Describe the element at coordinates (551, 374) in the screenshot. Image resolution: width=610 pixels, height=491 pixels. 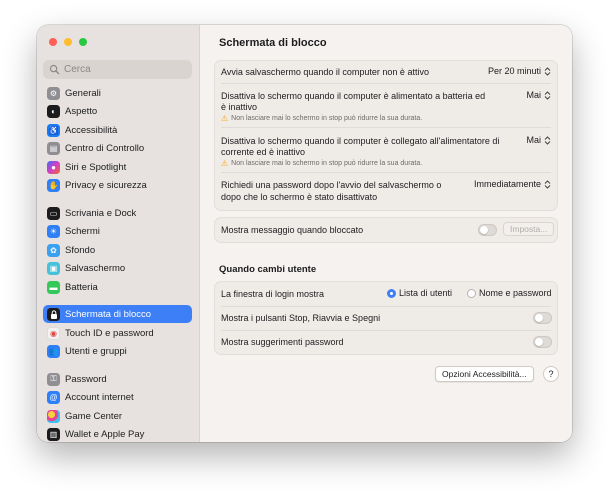
I see `help-button: ?` at that location.